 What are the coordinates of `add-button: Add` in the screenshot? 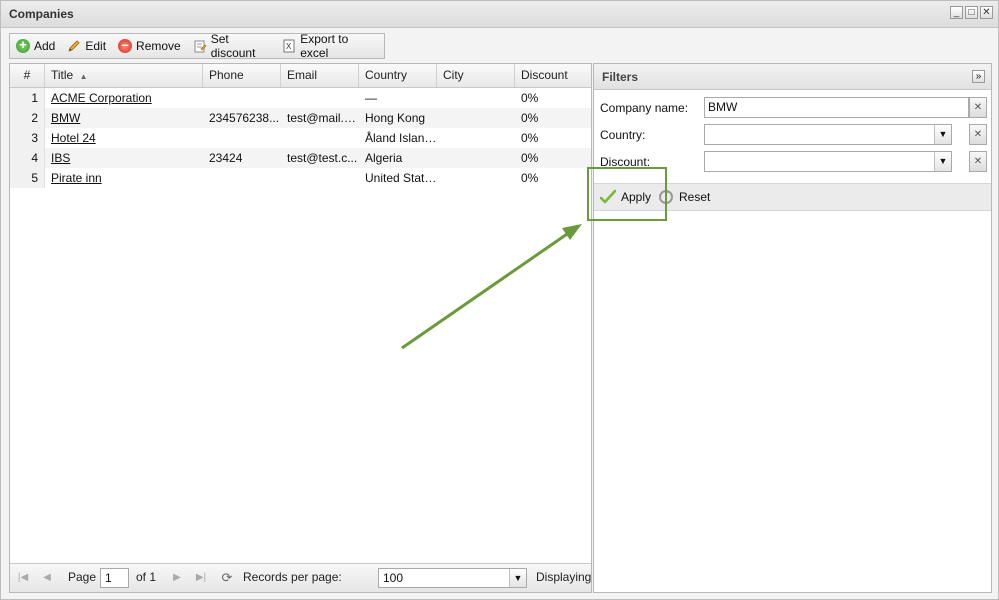 It's located at (36, 45).